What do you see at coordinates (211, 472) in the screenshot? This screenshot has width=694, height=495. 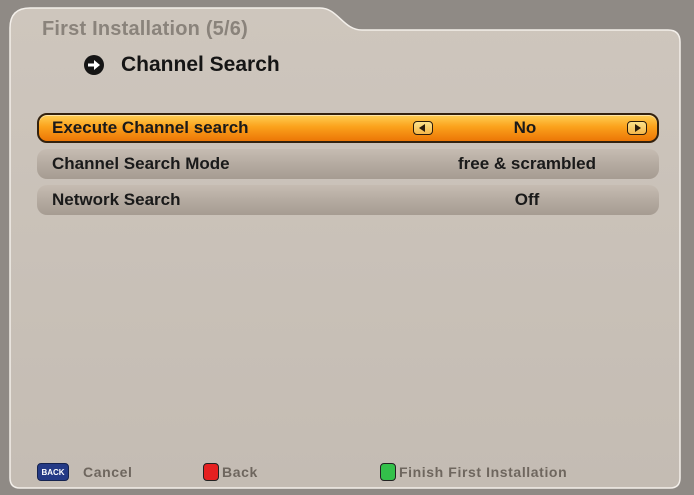 I see `red-key-icon` at bounding box center [211, 472].